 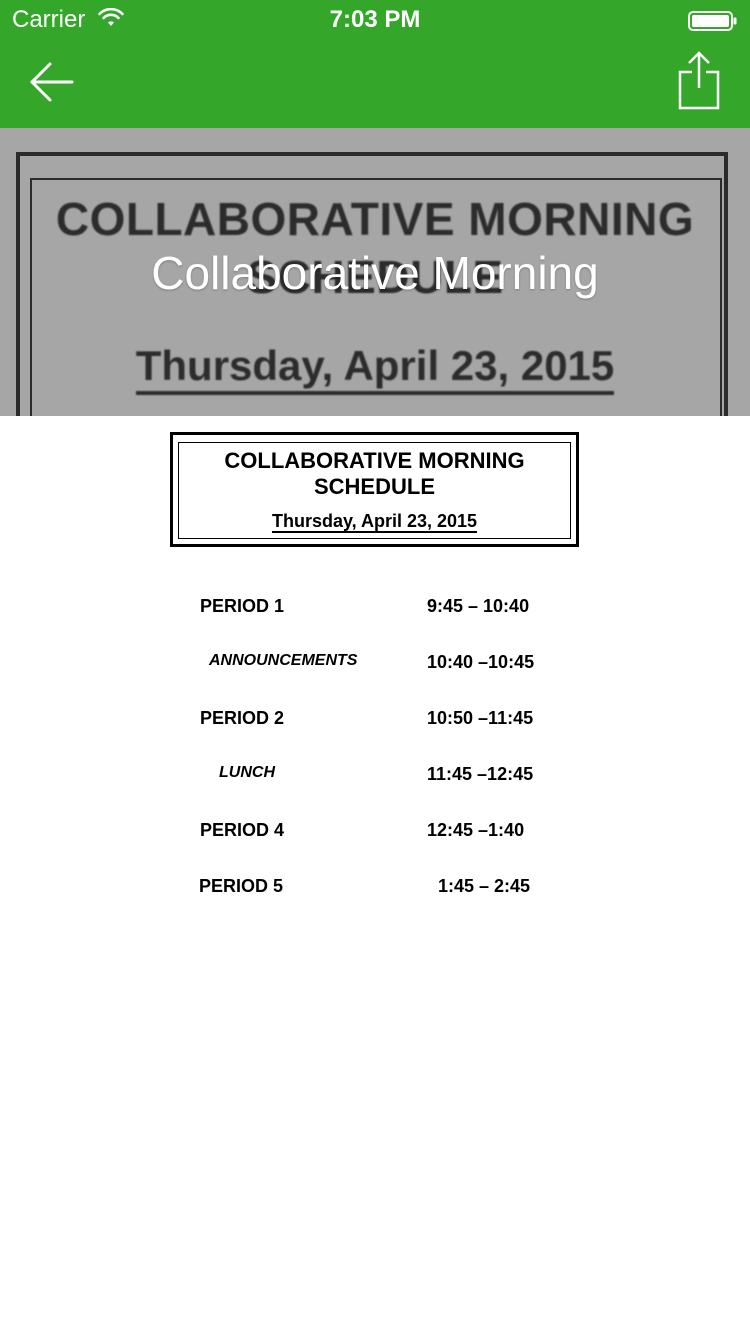 What do you see at coordinates (484, 886) in the screenshot?
I see `schedule-time: 1:45 – 2:45` at bounding box center [484, 886].